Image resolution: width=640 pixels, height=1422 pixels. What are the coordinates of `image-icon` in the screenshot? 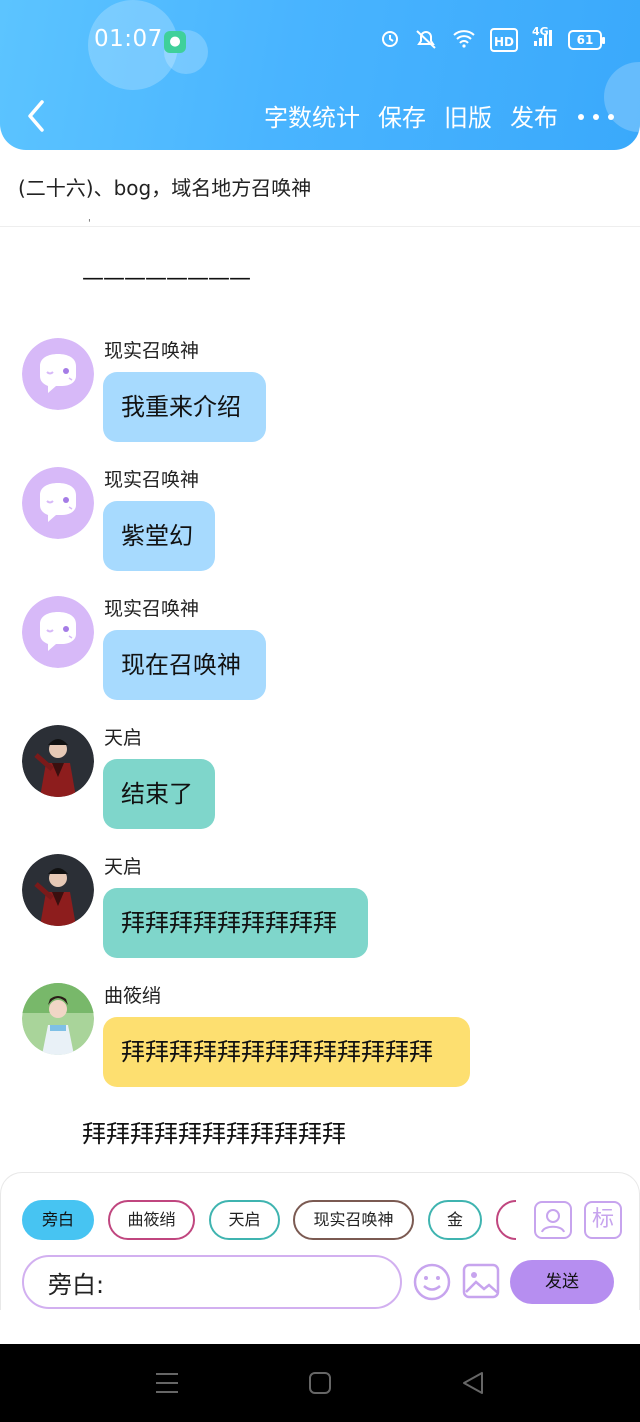 It's located at (481, 1281).